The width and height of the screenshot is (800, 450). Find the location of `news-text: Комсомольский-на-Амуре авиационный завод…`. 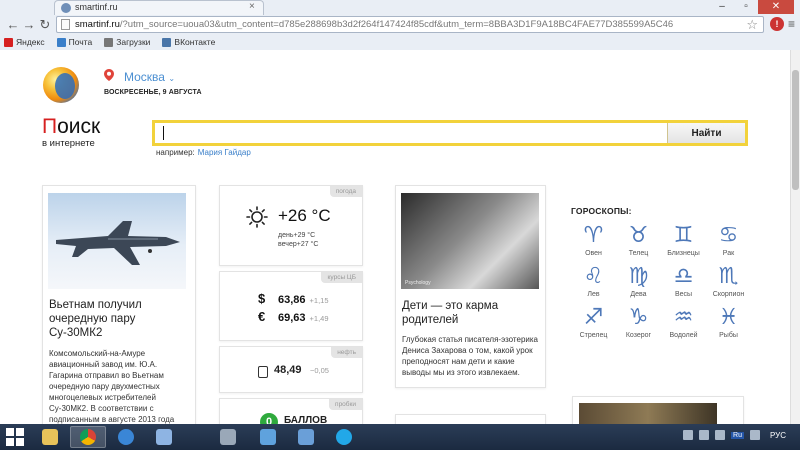

news-text: Комсомольский-на-Амуре авиационный завод… is located at coordinates (112, 386).